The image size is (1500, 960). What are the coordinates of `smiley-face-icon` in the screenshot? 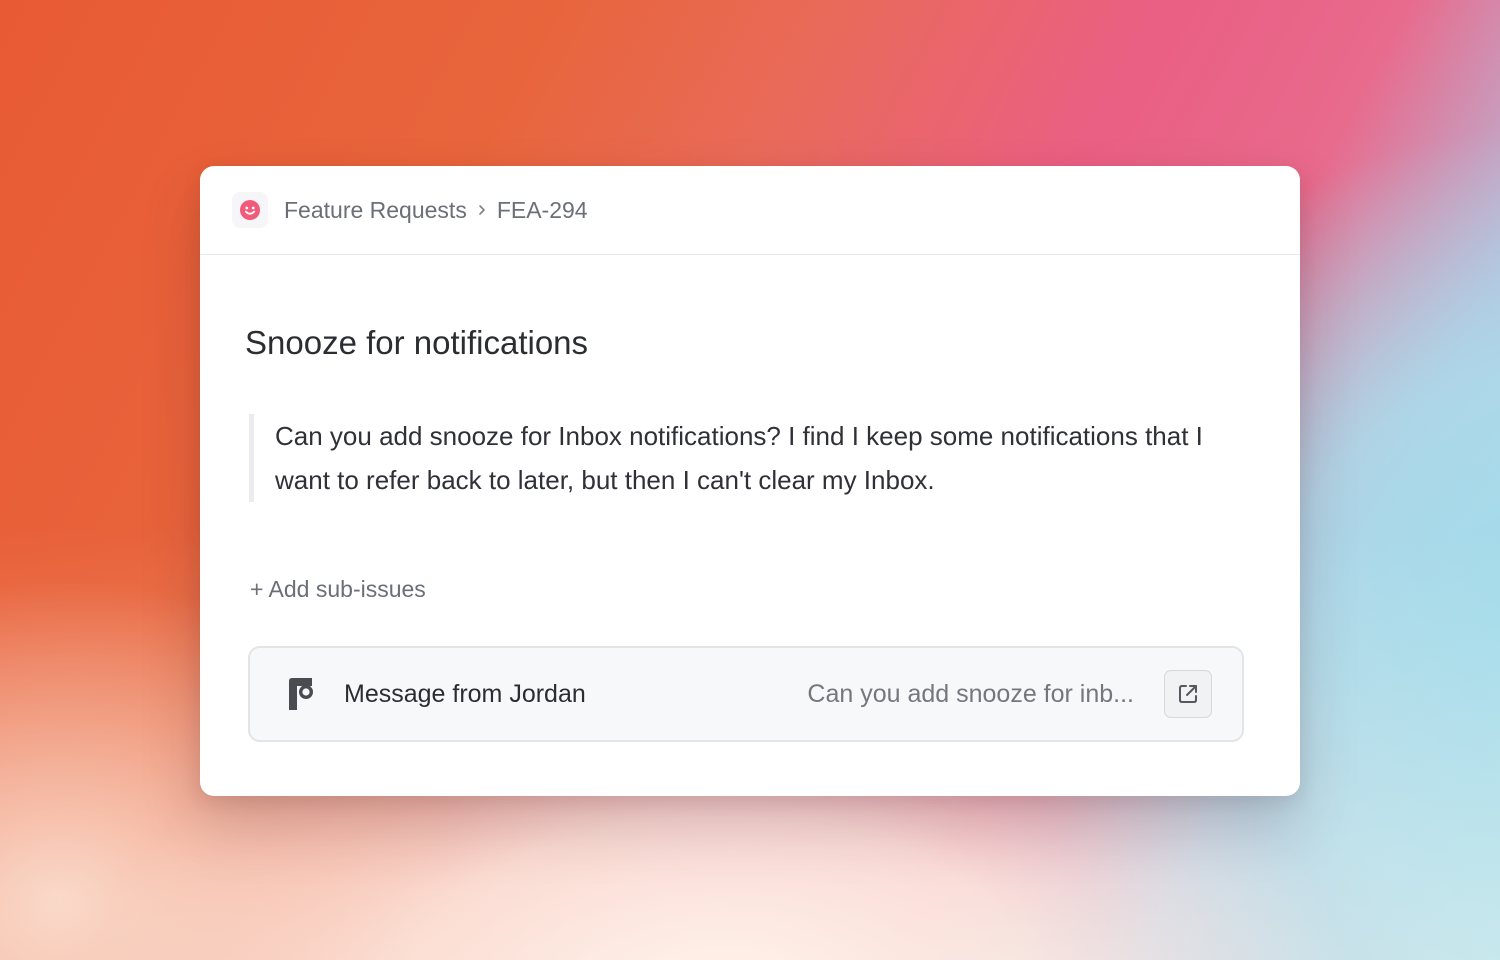 It's located at (250, 210).